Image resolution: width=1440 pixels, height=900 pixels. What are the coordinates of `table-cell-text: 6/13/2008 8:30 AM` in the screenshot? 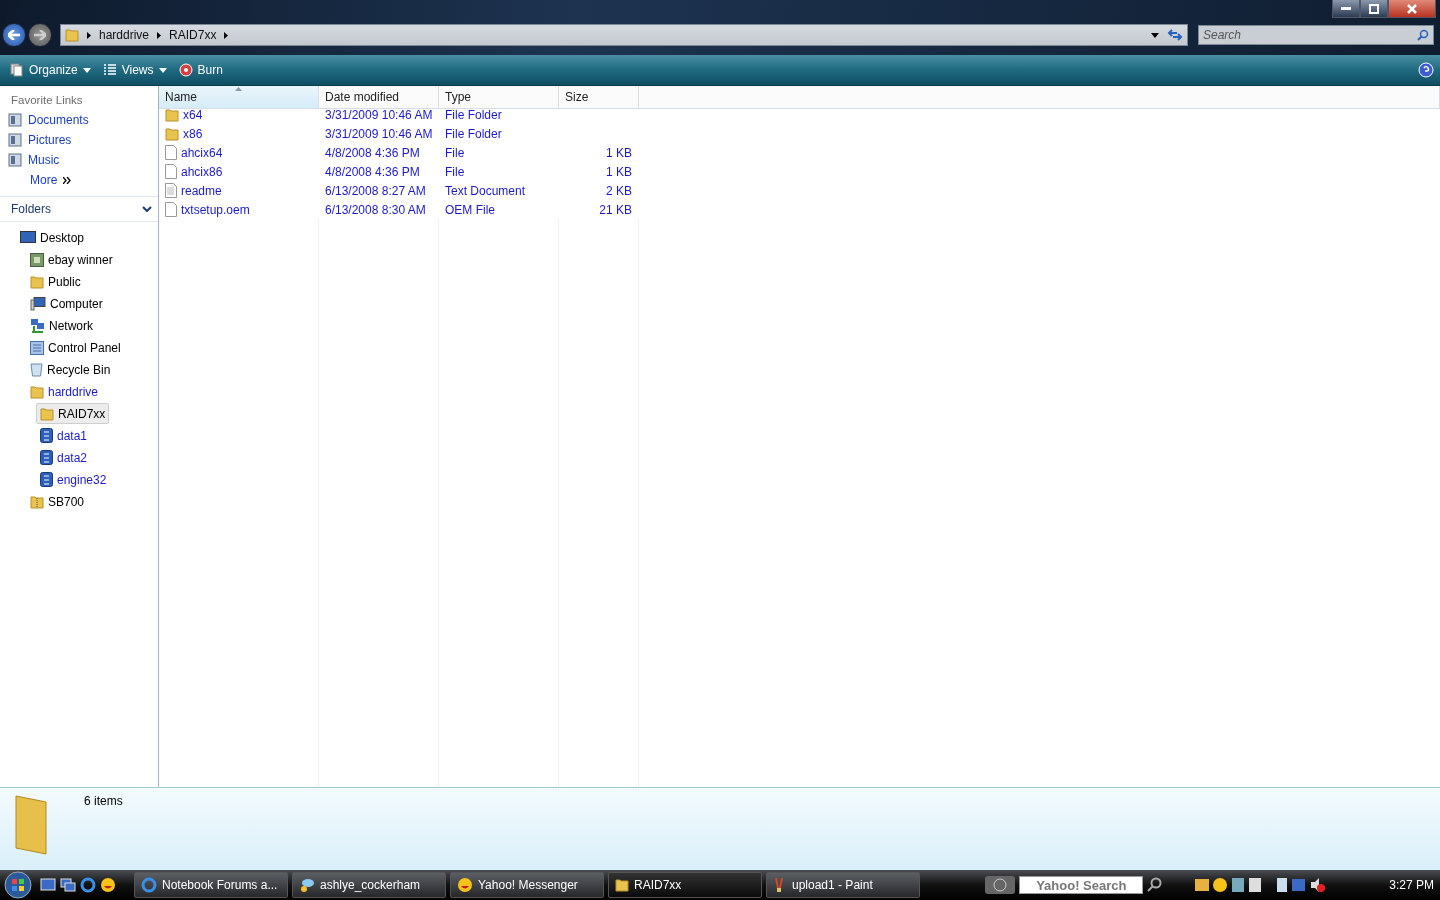 It's located at (375, 210).